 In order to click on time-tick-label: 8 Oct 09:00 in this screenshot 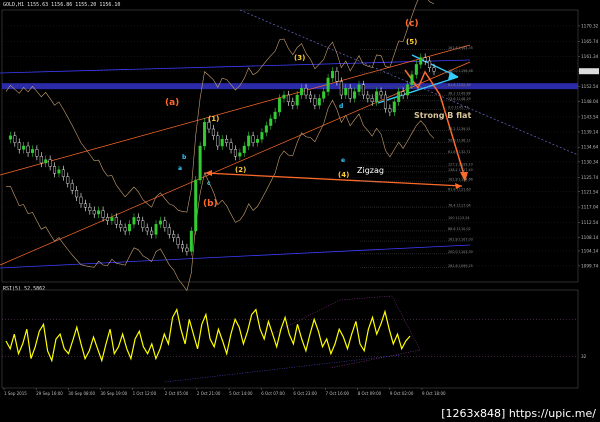, I will do `click(370, 393)`.